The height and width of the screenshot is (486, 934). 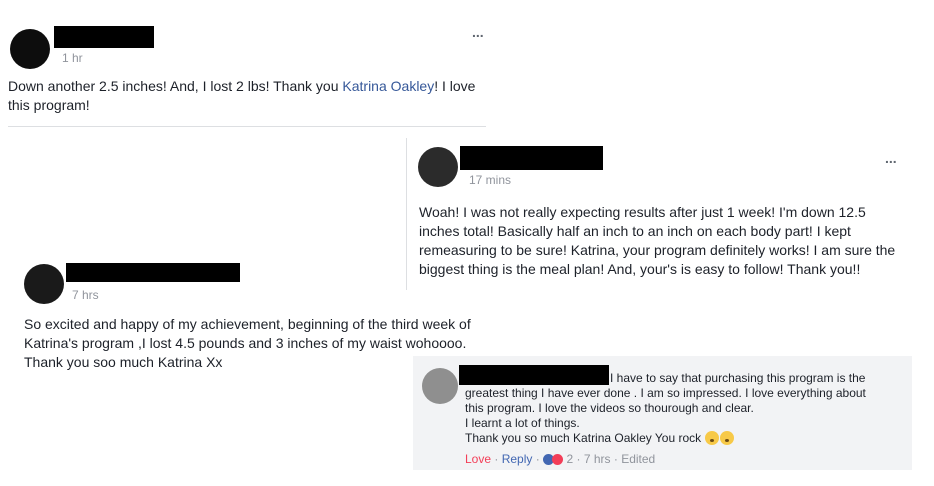 What do you see at coordinates (388, 86) in the screenshot?
I see `mention-link: Katrina Oakley` at bounding box center [388, 86].